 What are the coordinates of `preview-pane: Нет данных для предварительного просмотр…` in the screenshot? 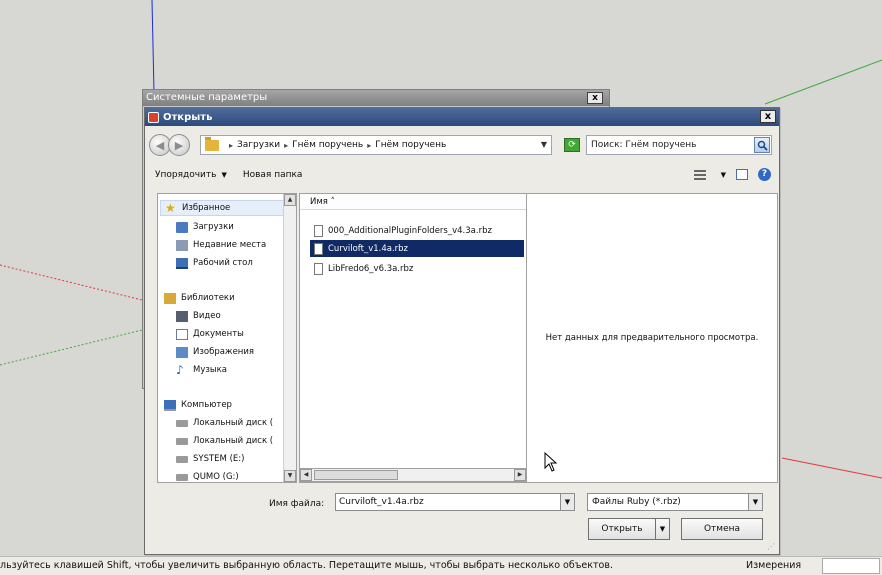 It's located at (652, 338).